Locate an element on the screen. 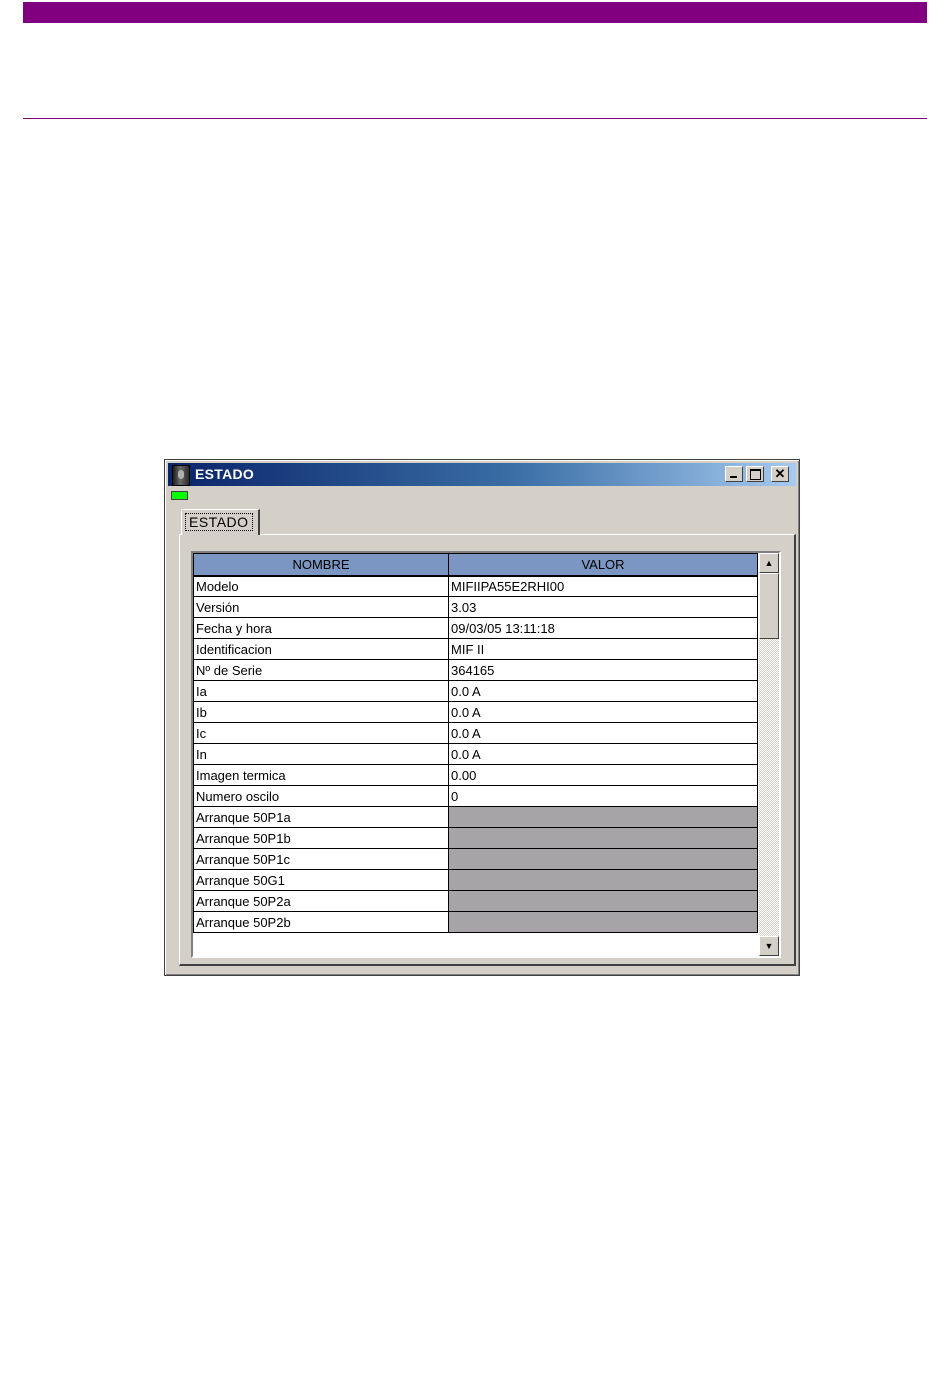  row-name-cell: Arranque 50P1a is located at coordinates (321, 817).